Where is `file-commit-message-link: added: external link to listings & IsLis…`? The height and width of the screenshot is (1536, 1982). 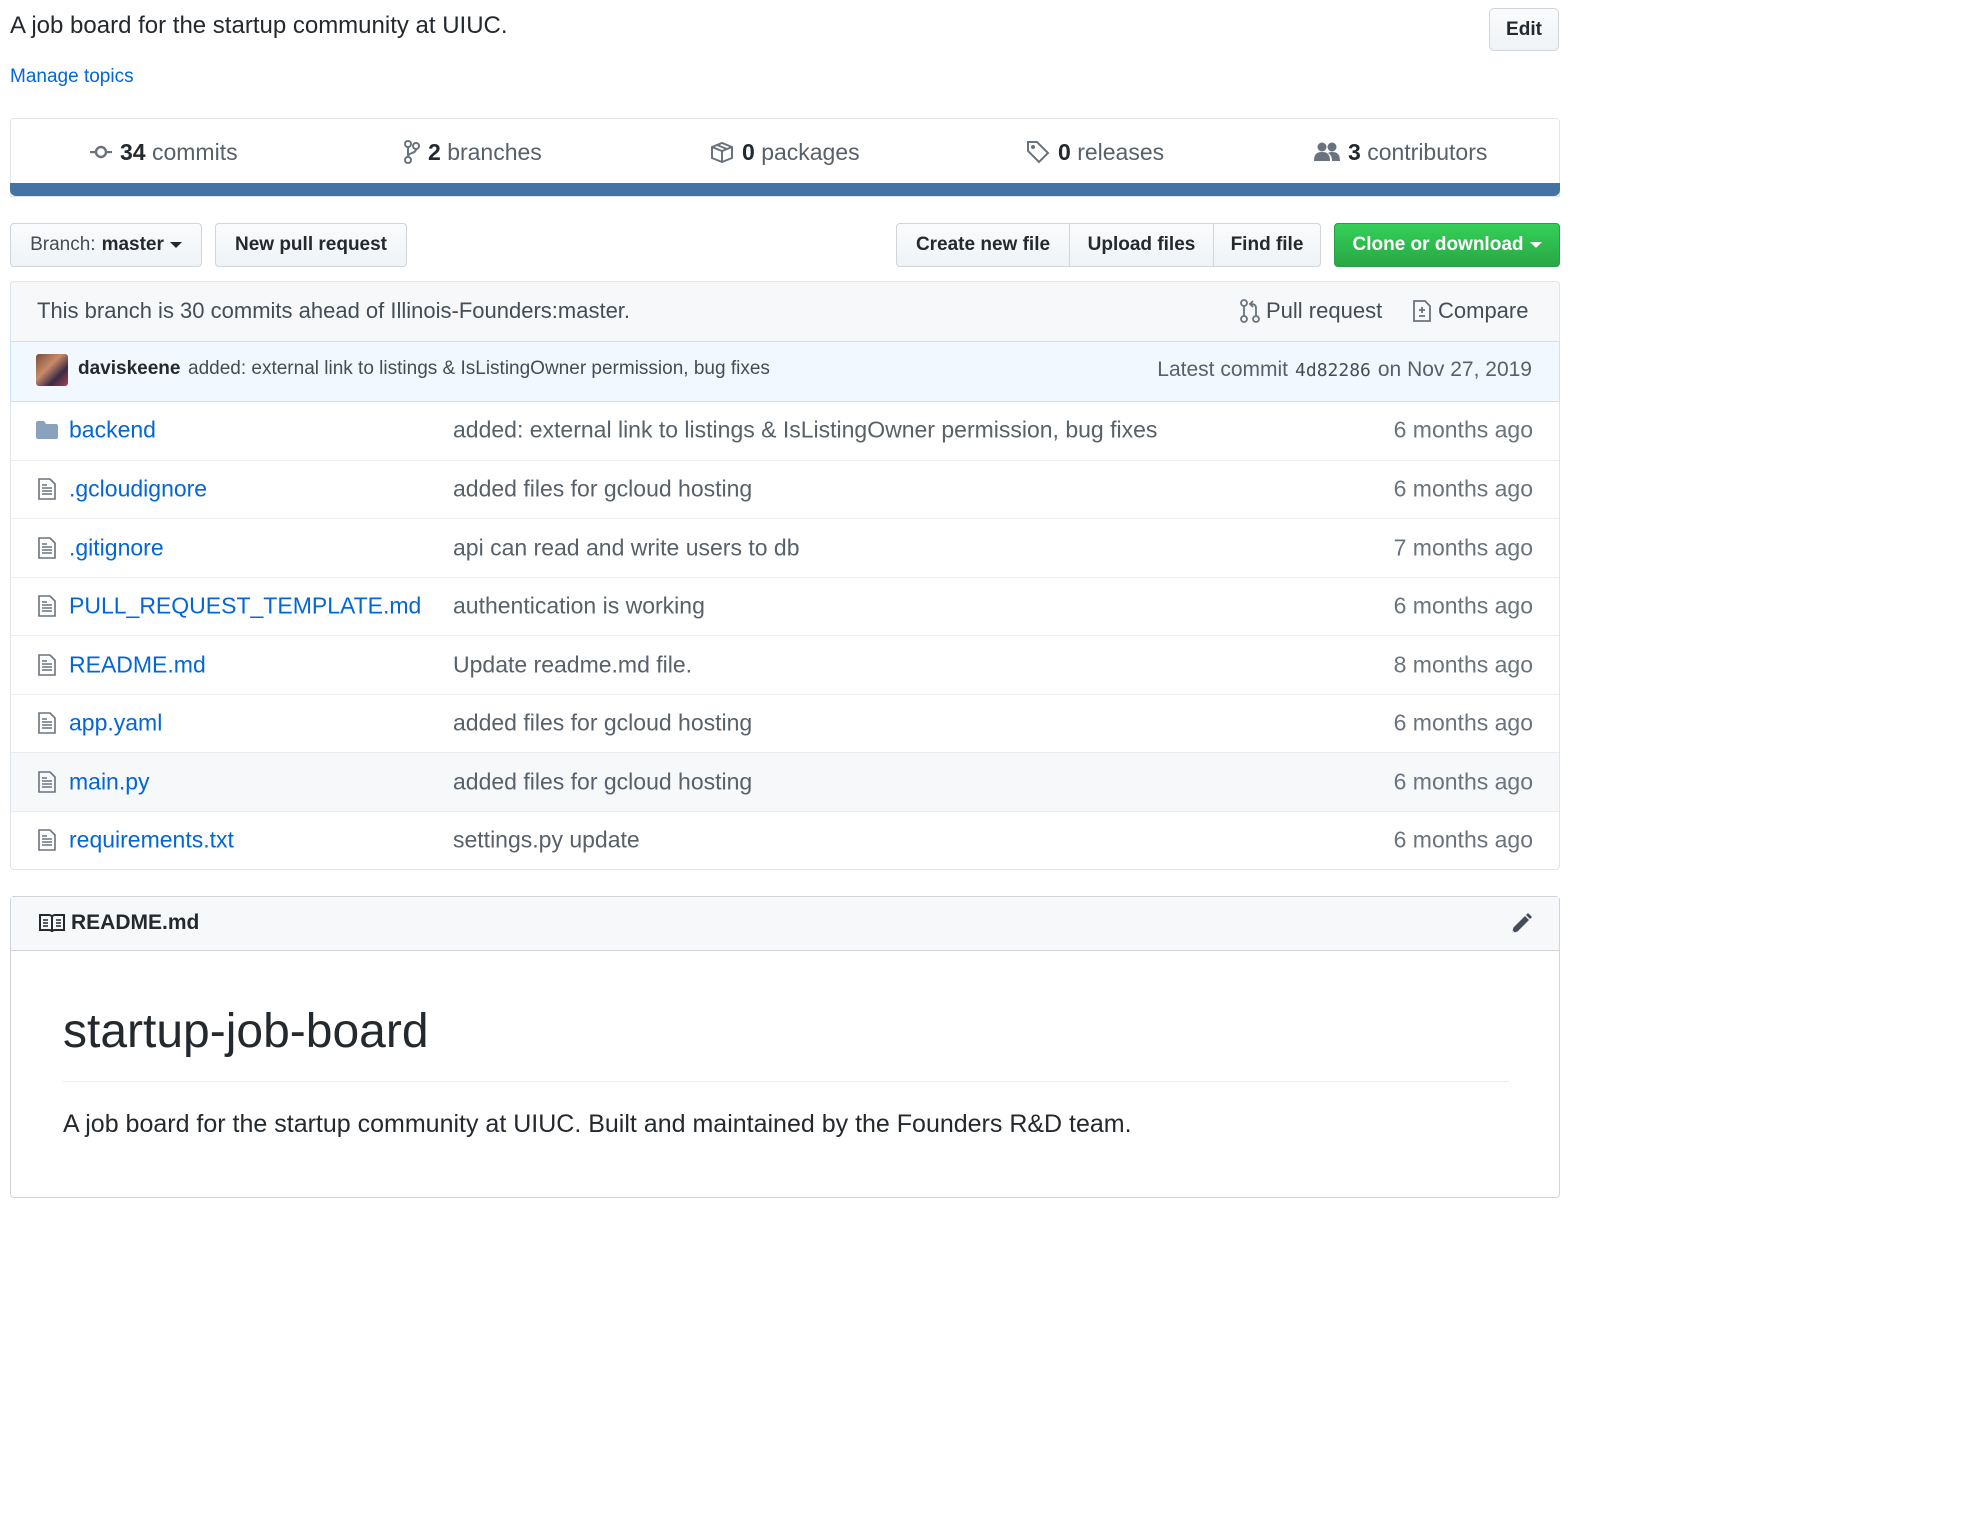 file-commit-message-link: added: external link to listings & IsLis… is located at coordinates (805, 430).